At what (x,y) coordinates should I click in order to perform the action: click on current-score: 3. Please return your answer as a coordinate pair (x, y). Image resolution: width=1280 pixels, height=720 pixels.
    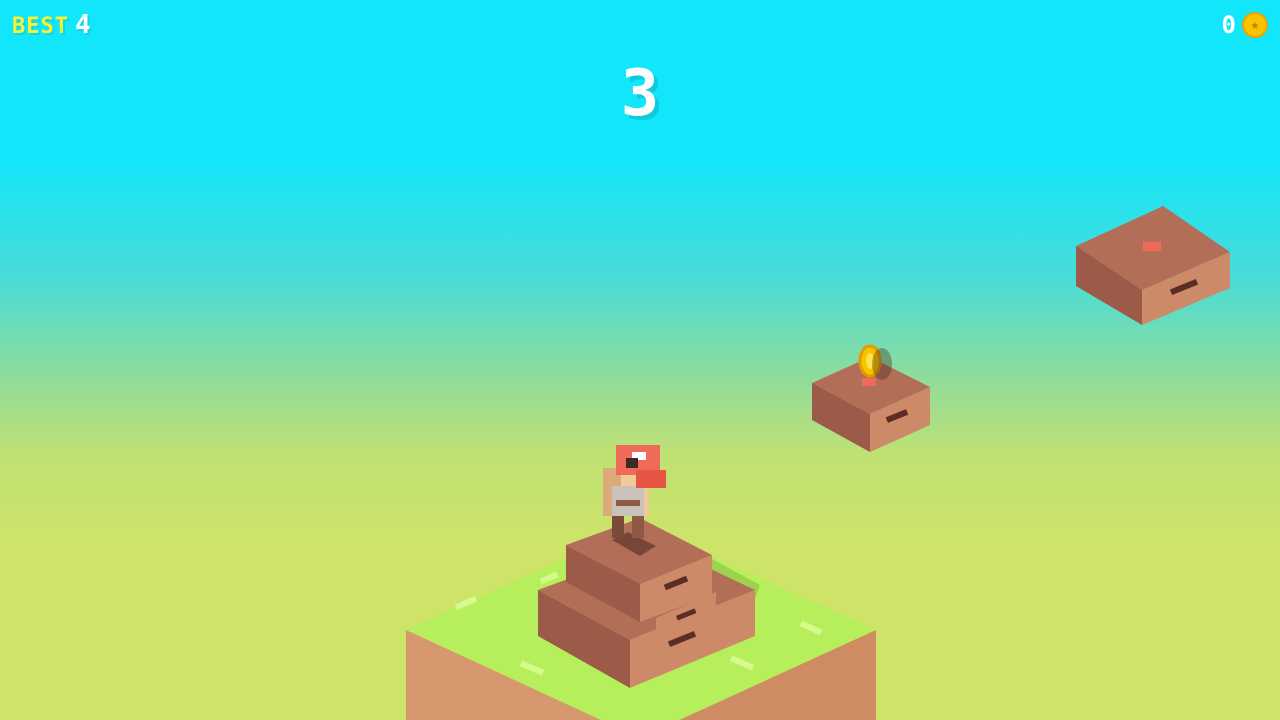
    Looking at the image, I should click on (640, 94).